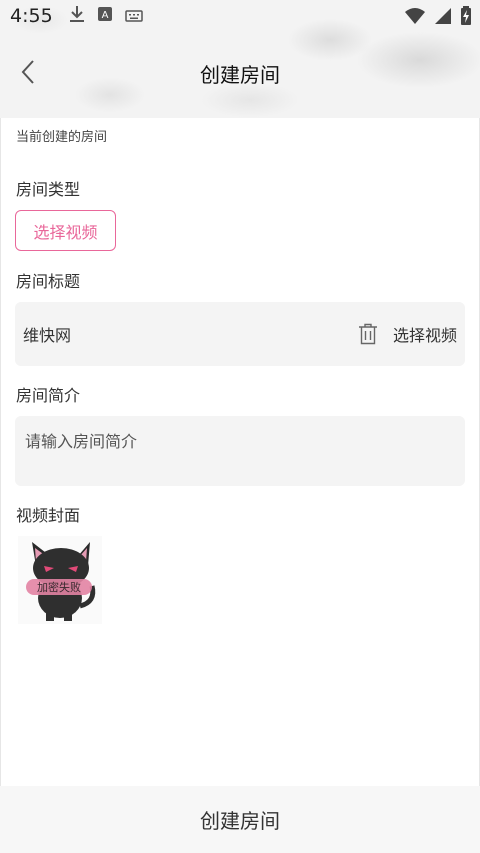  Describe the element at coordinates (62, 137) in the screenshot. I see `form-subtitle: 当前创建的房间` at that location.